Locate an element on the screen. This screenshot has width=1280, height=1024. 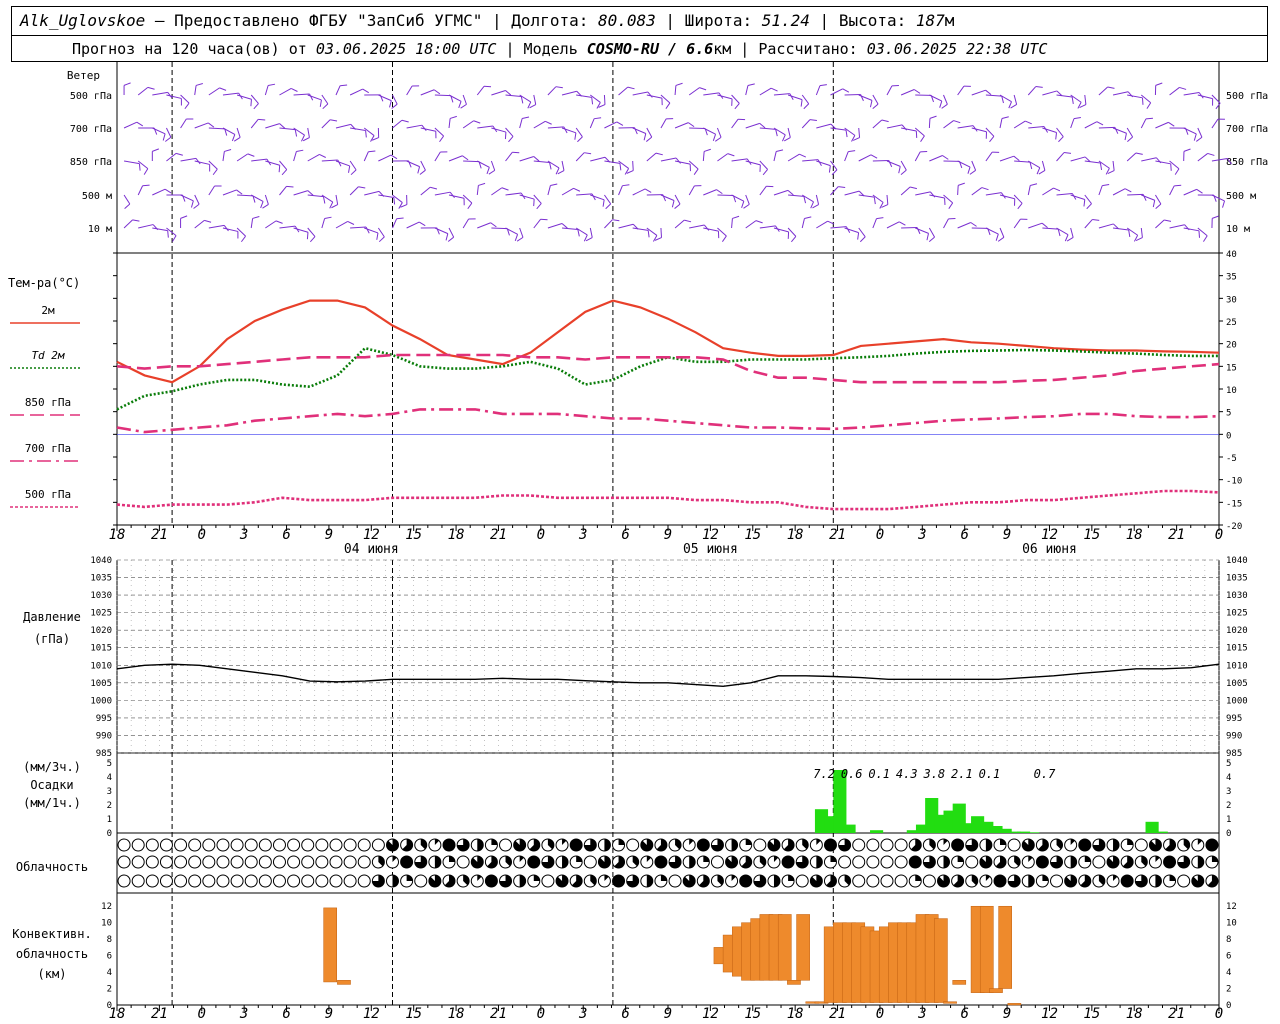
precip-ytick-label: 4 is located at coordinates (1228, 778).